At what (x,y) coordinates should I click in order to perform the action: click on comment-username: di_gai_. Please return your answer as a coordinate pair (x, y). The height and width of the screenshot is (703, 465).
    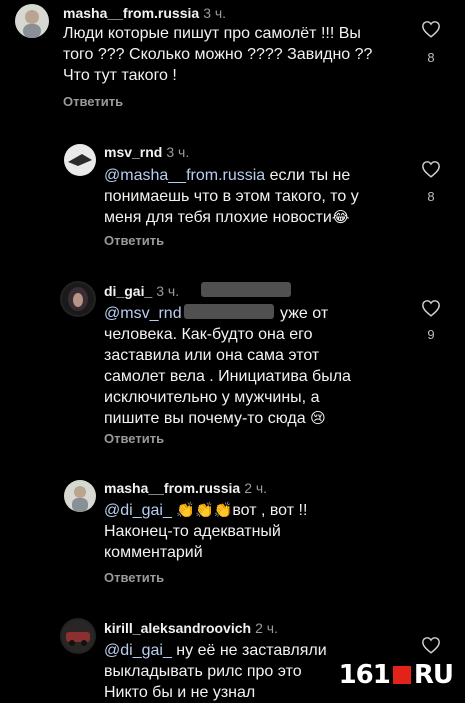
    Looking at the image, I should click on (128, 291).